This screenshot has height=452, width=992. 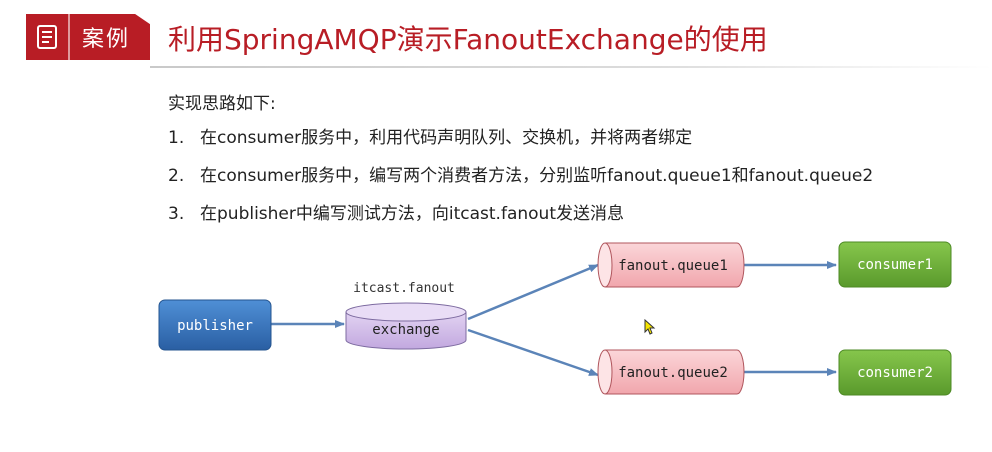 I want to click on publisher-node: publisher, so click(x=215, y=325).